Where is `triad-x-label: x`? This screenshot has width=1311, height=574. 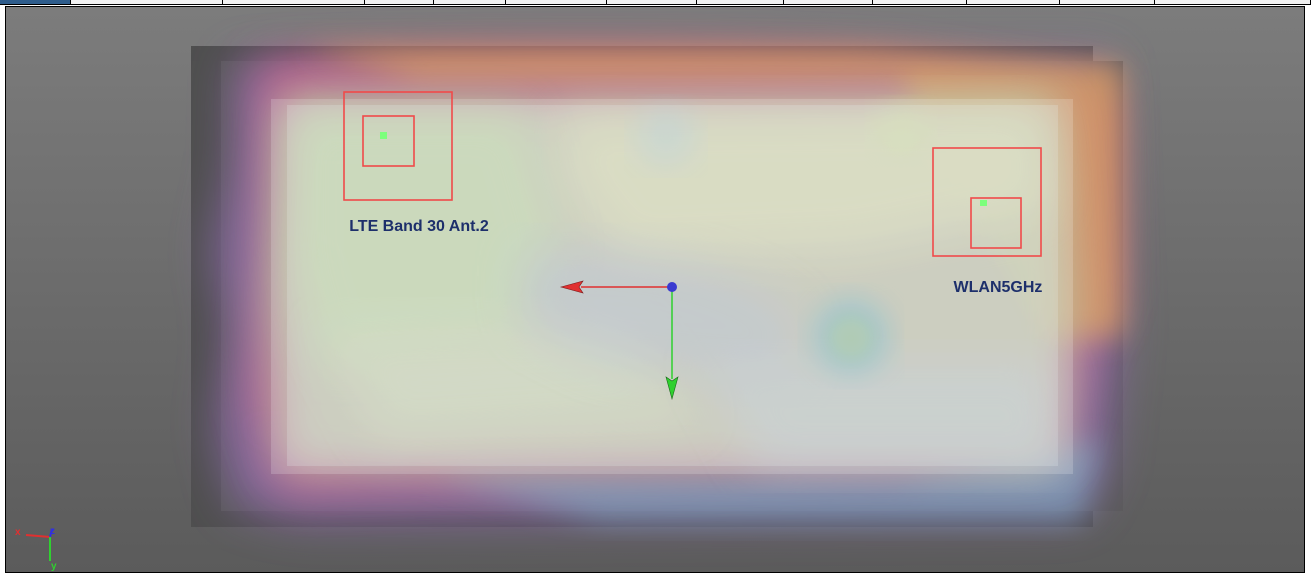
triad-x-label: x is located at coordinates (18, 532).